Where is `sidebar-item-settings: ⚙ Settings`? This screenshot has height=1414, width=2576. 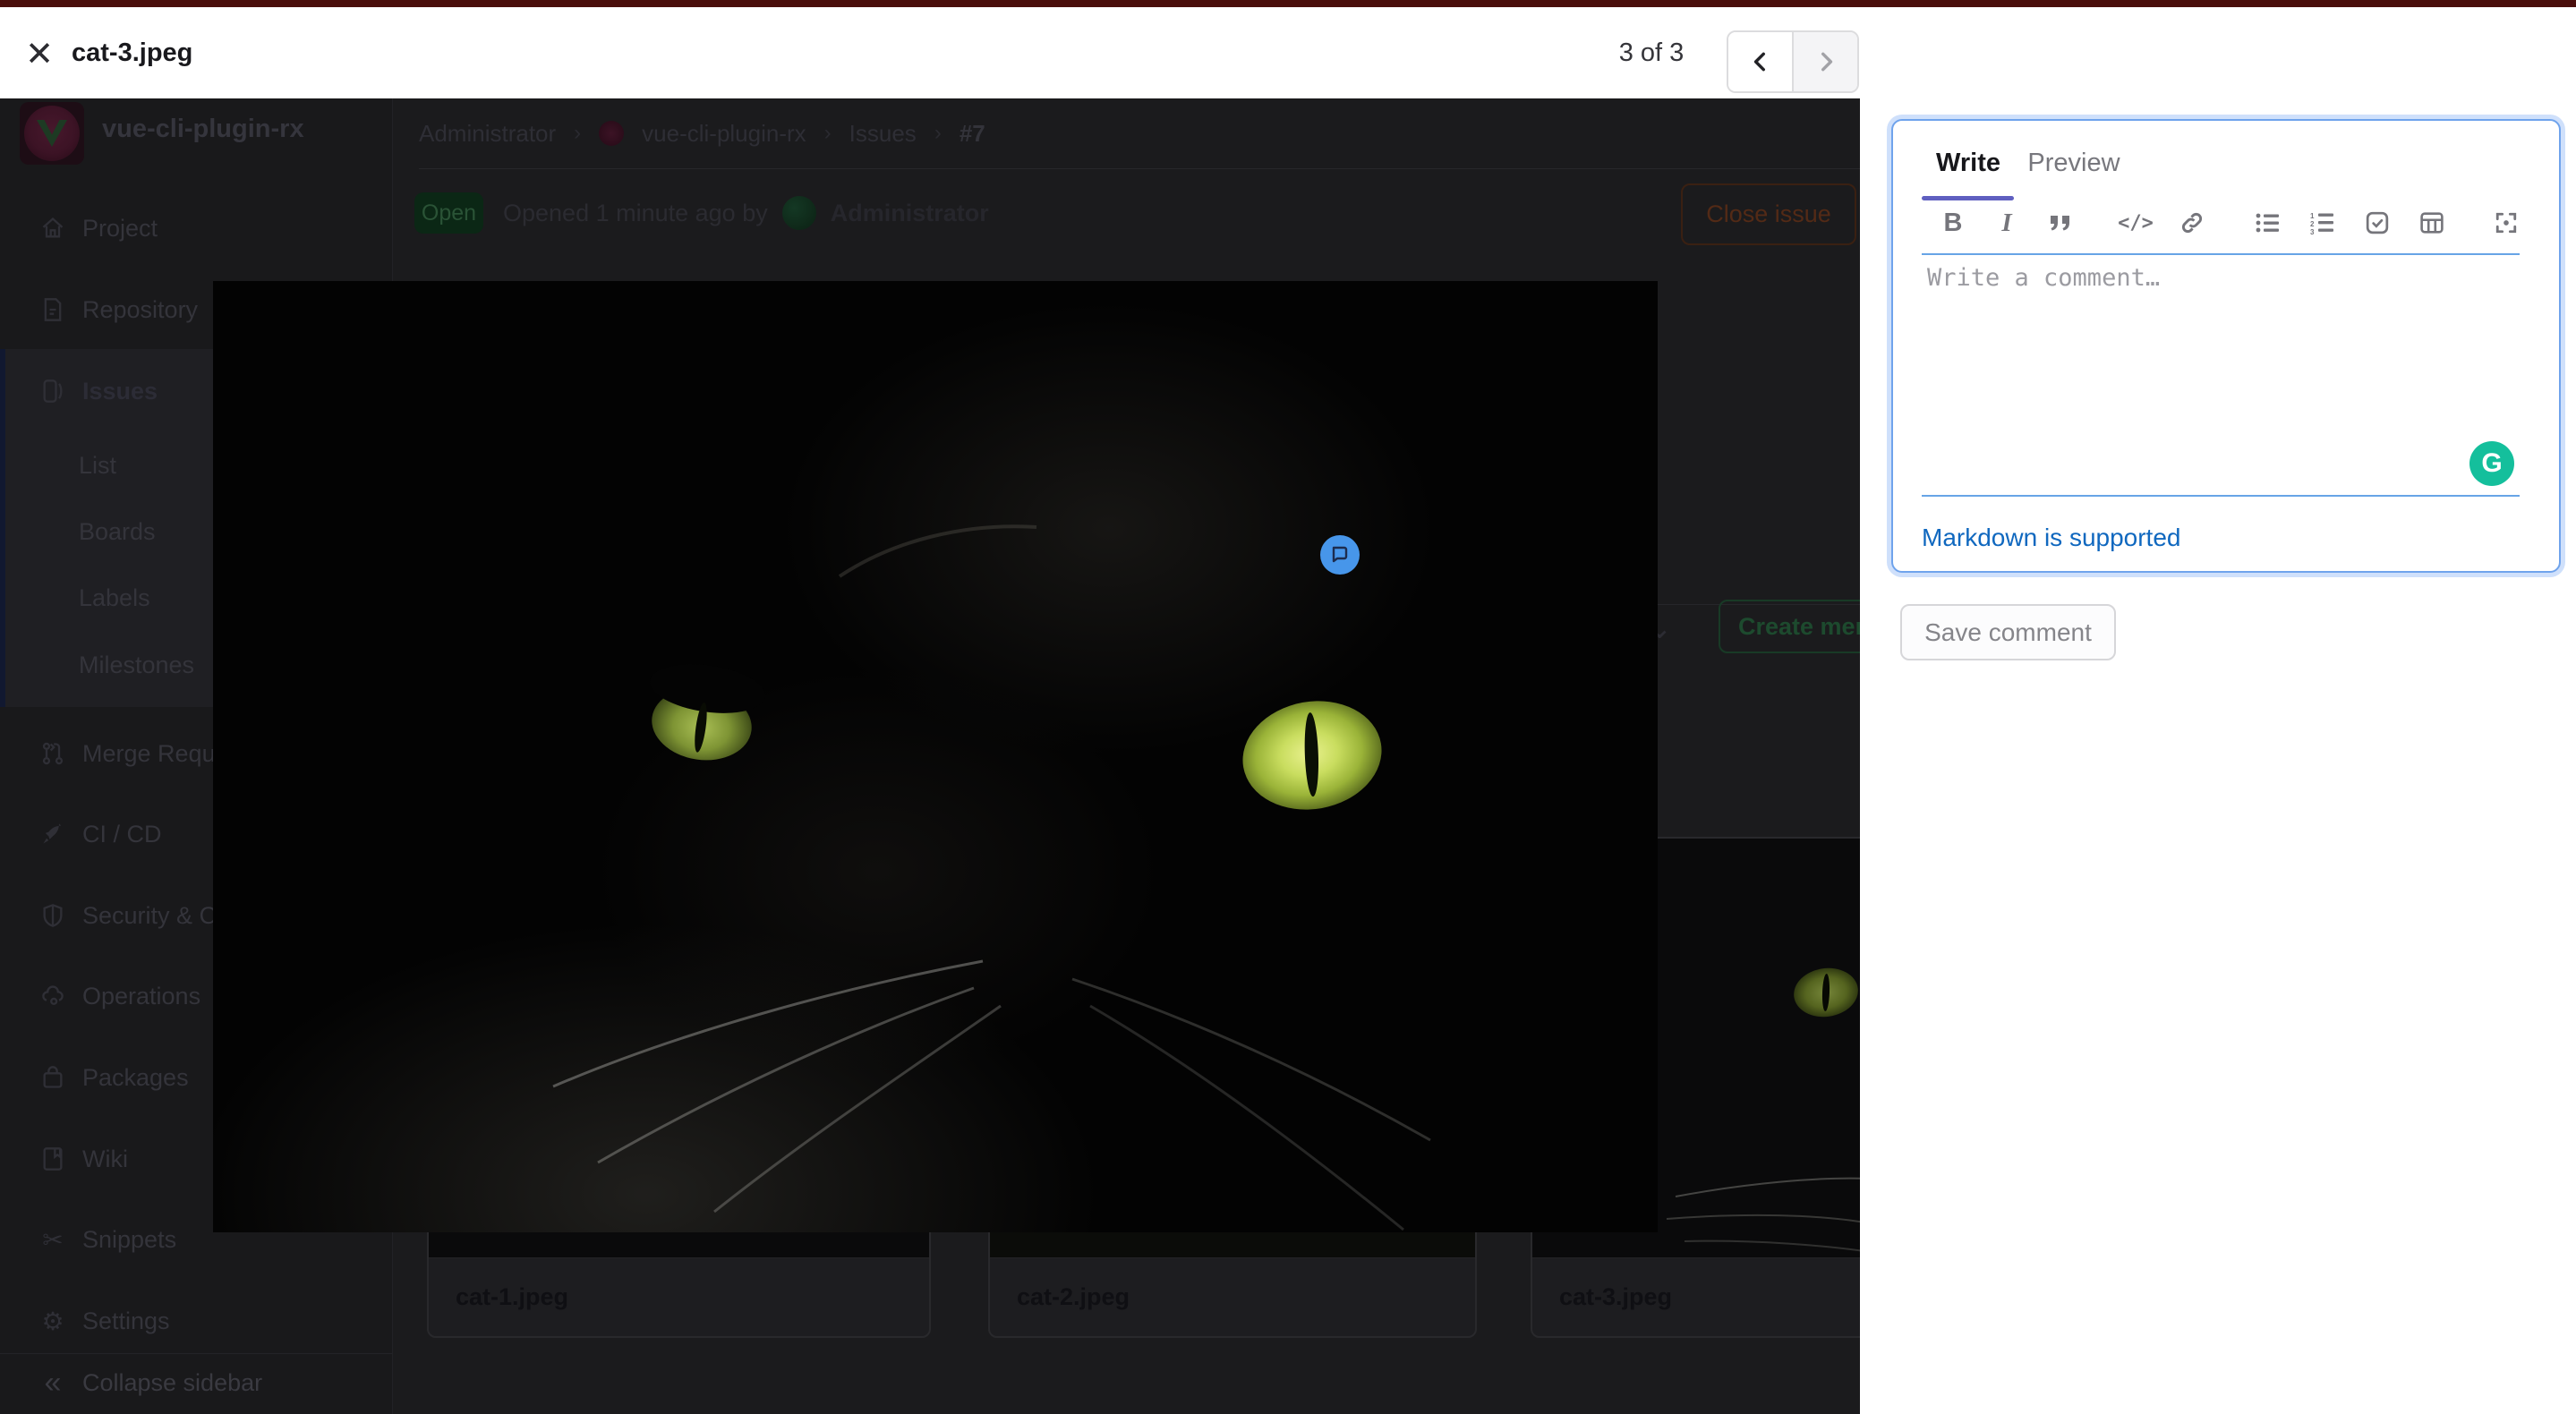
sidebar-item-settings: ⚙ Settings is located at coordinates (196, 1321).